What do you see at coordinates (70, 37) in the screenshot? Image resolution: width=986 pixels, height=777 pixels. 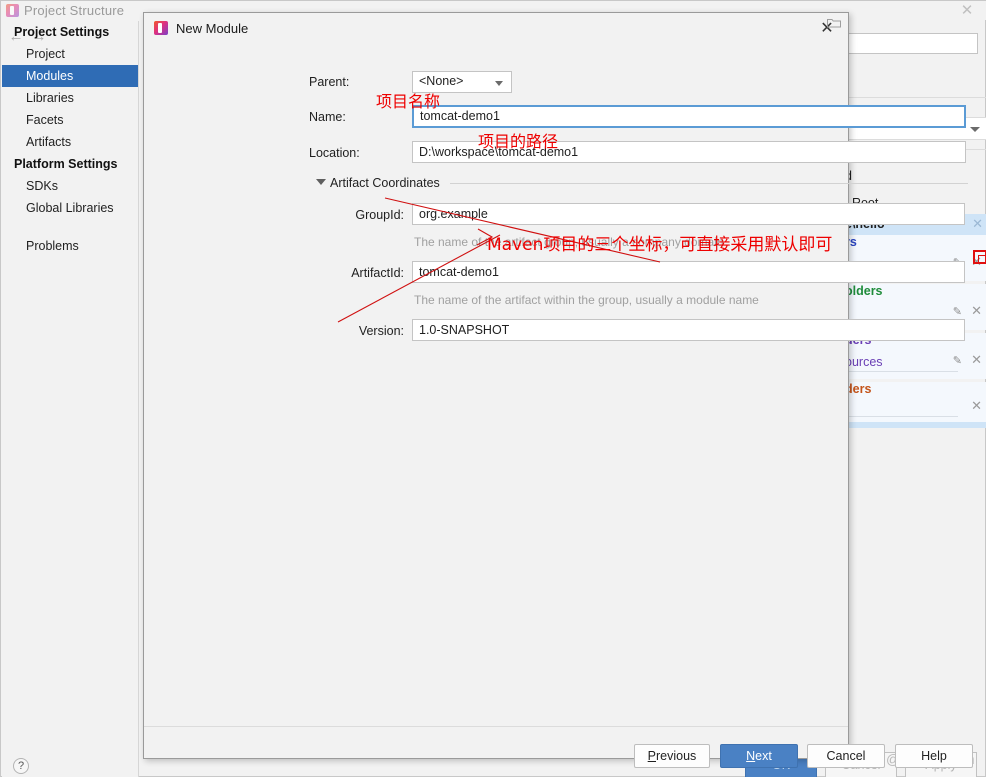 I see `sidebar-nav: ← →` at bounding box center [70, 37].